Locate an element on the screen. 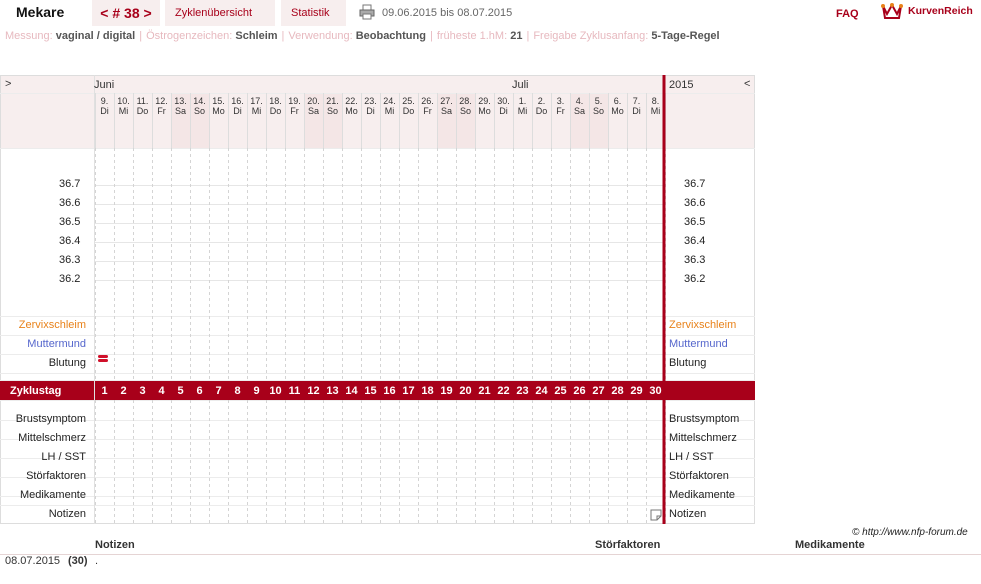 This screenshot has width=981, height=584. entry-note: . is located at coordinates (97, 561).